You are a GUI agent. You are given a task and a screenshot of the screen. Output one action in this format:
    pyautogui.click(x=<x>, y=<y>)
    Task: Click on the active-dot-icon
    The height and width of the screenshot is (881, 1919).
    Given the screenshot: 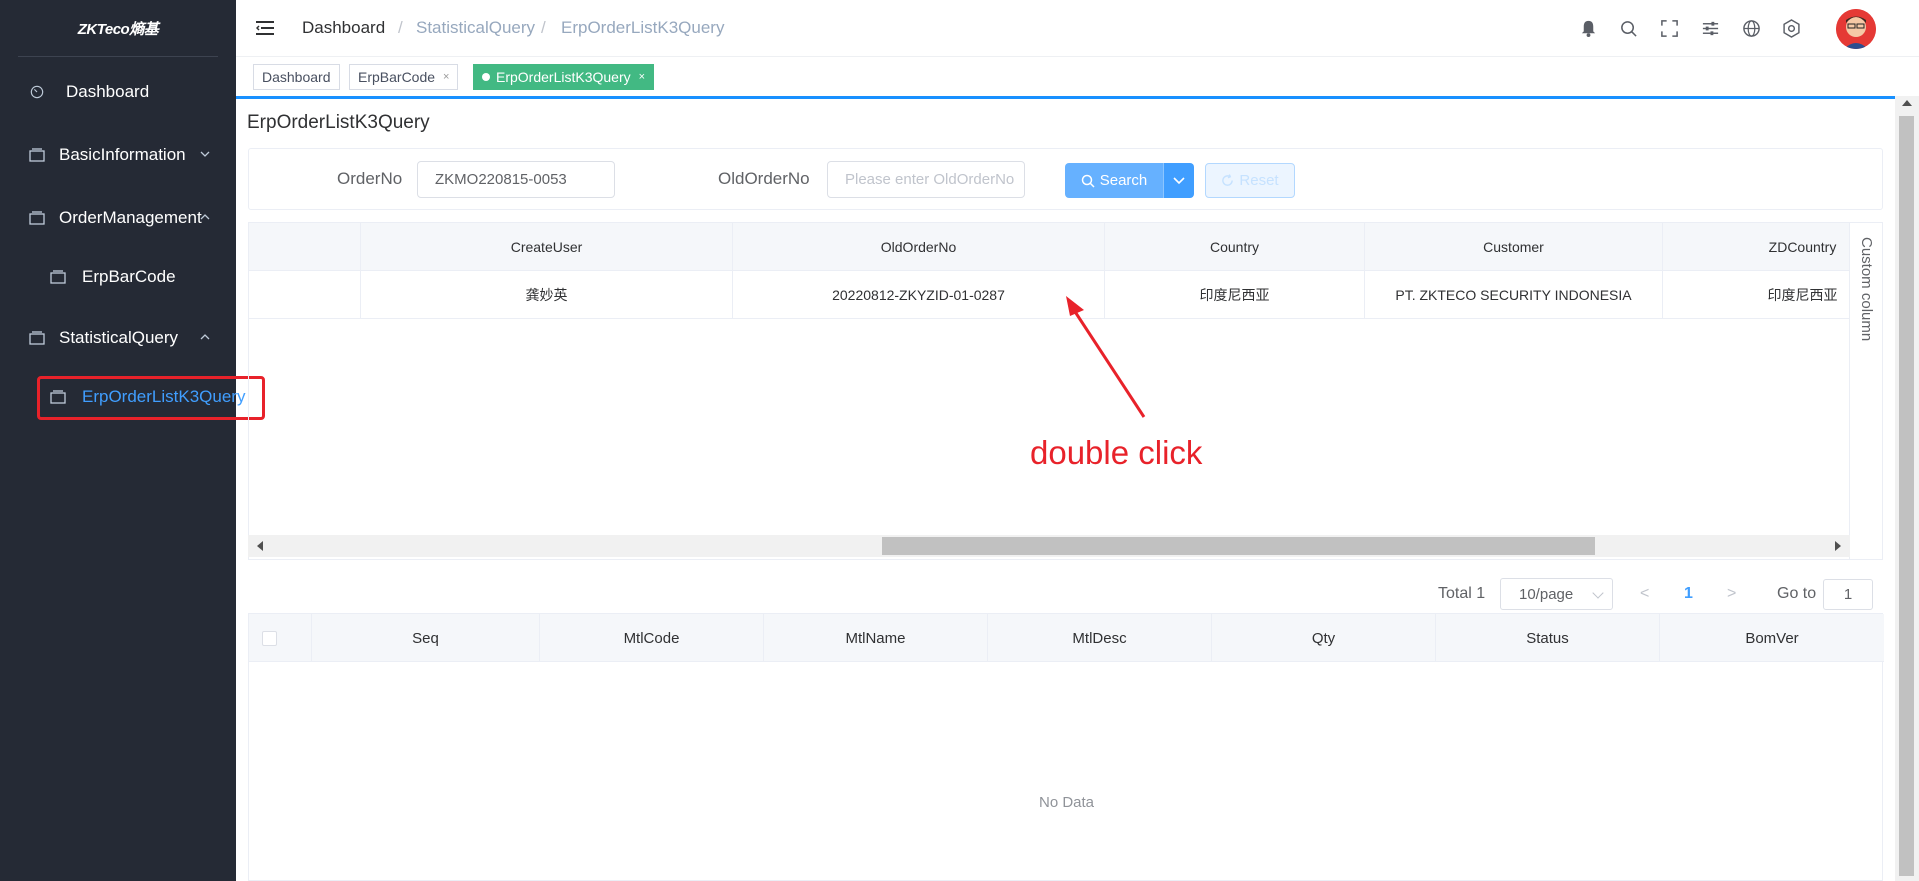 What is the action you would take?
    pyautogui.click(x=486, y=77)
    